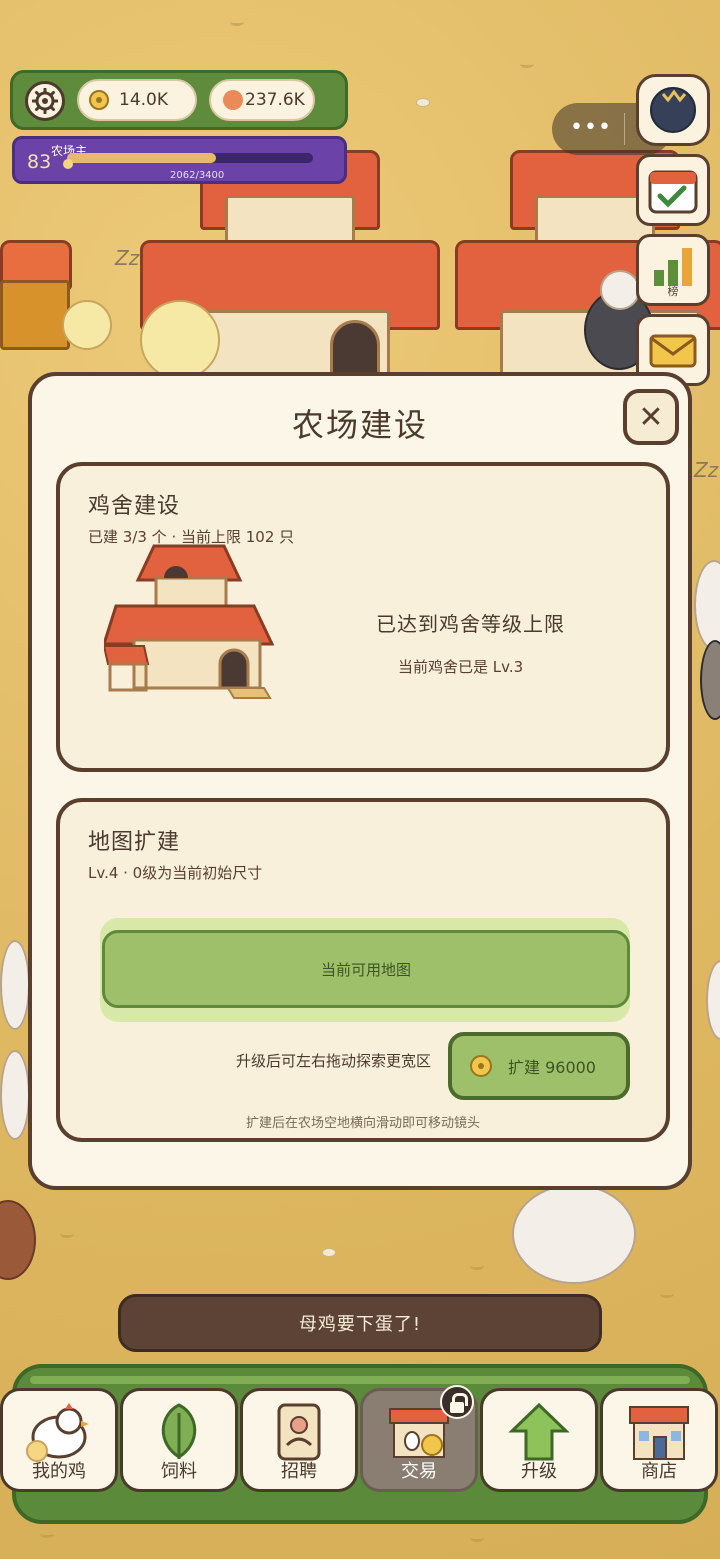 The width and height of the screenshot is (720, 1559). I want to click on capsule-divider, so click(624, 129).